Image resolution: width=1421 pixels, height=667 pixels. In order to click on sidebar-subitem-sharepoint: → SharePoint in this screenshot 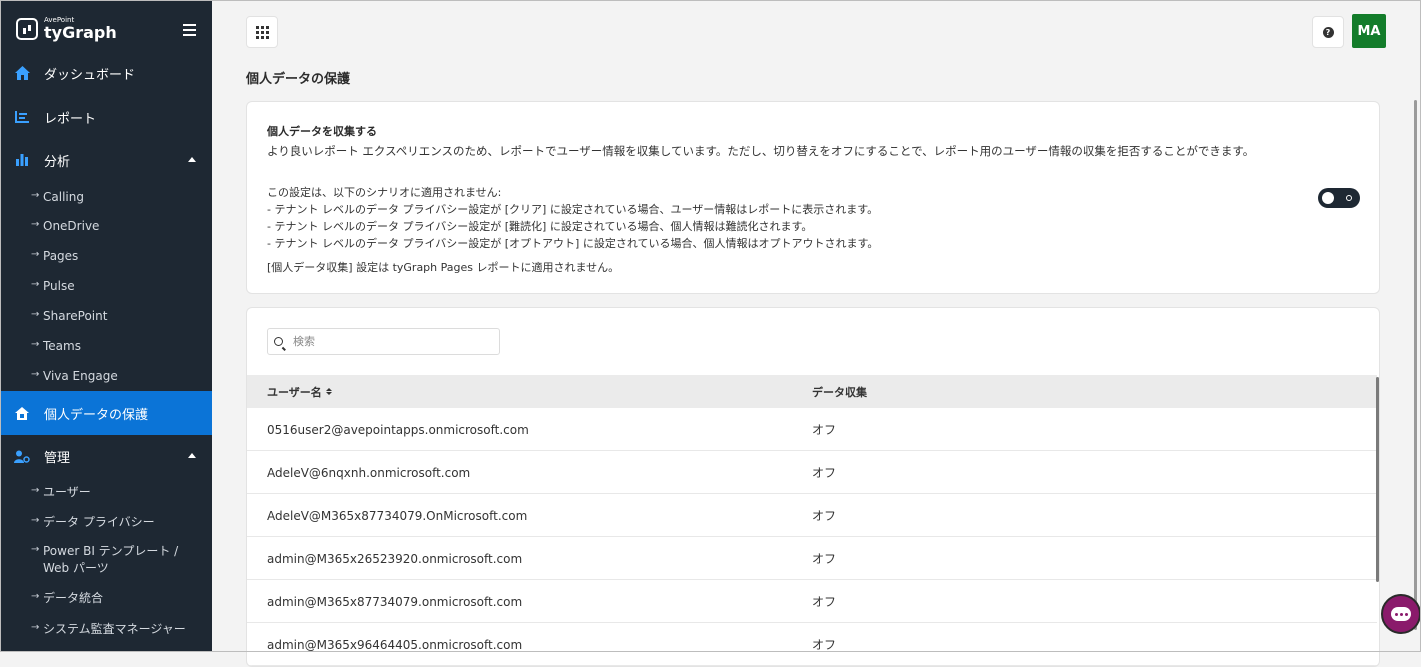, I will do `click(106, 316)`.